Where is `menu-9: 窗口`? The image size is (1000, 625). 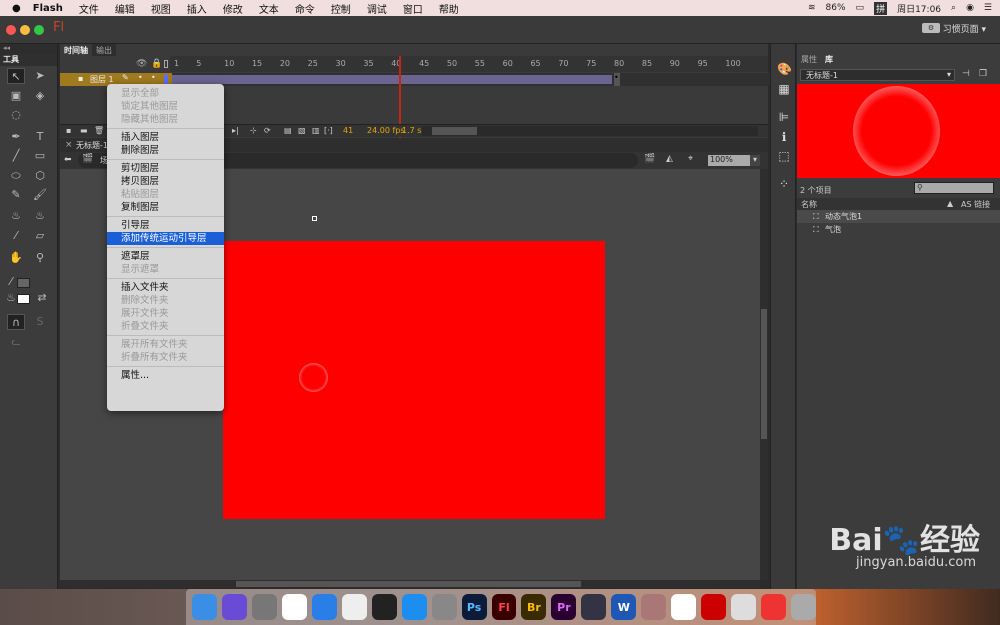
menu-9: 窗口 is located at coordinates (413, 8).